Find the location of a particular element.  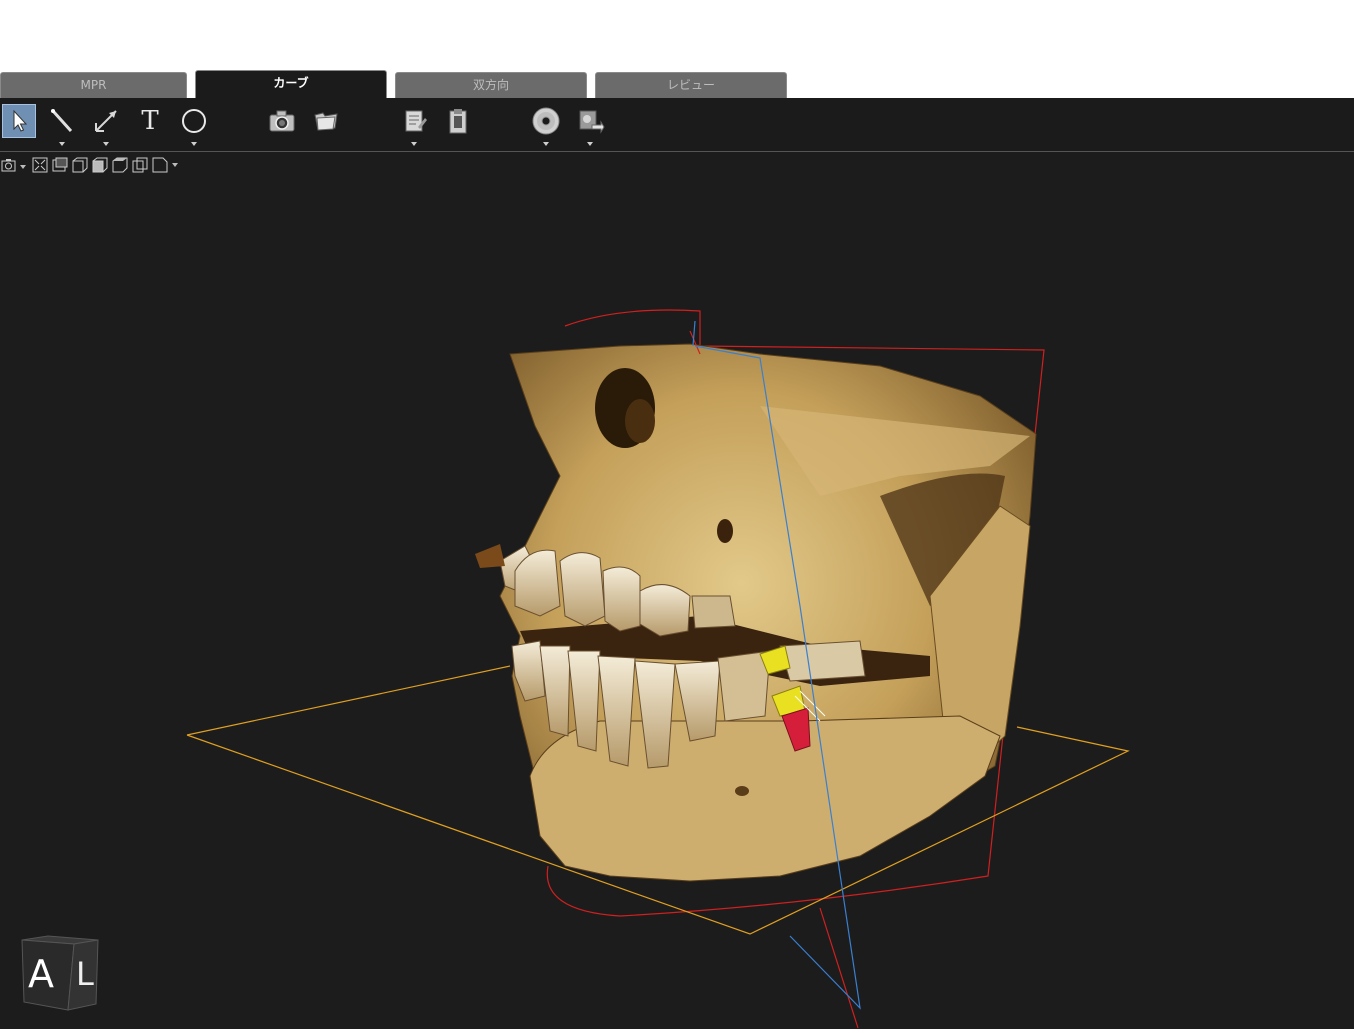

tab-bidirectional: 双方向 is located at coordinates (491, 85).